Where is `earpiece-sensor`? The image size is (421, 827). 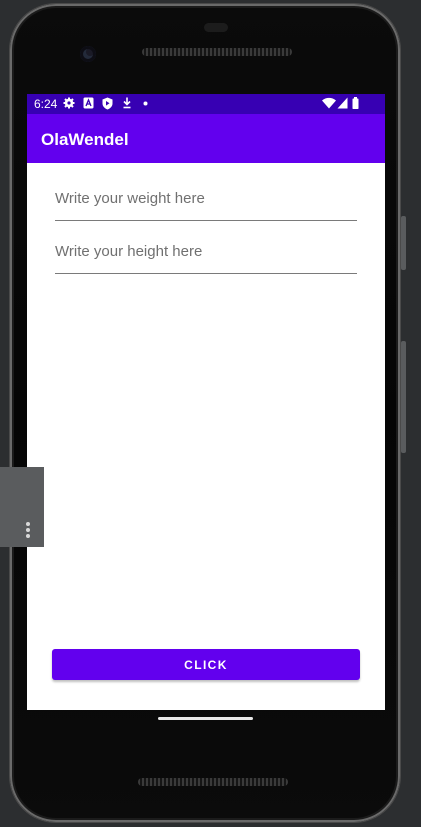 earpiece-sensor is located at coordinates (216, 27).